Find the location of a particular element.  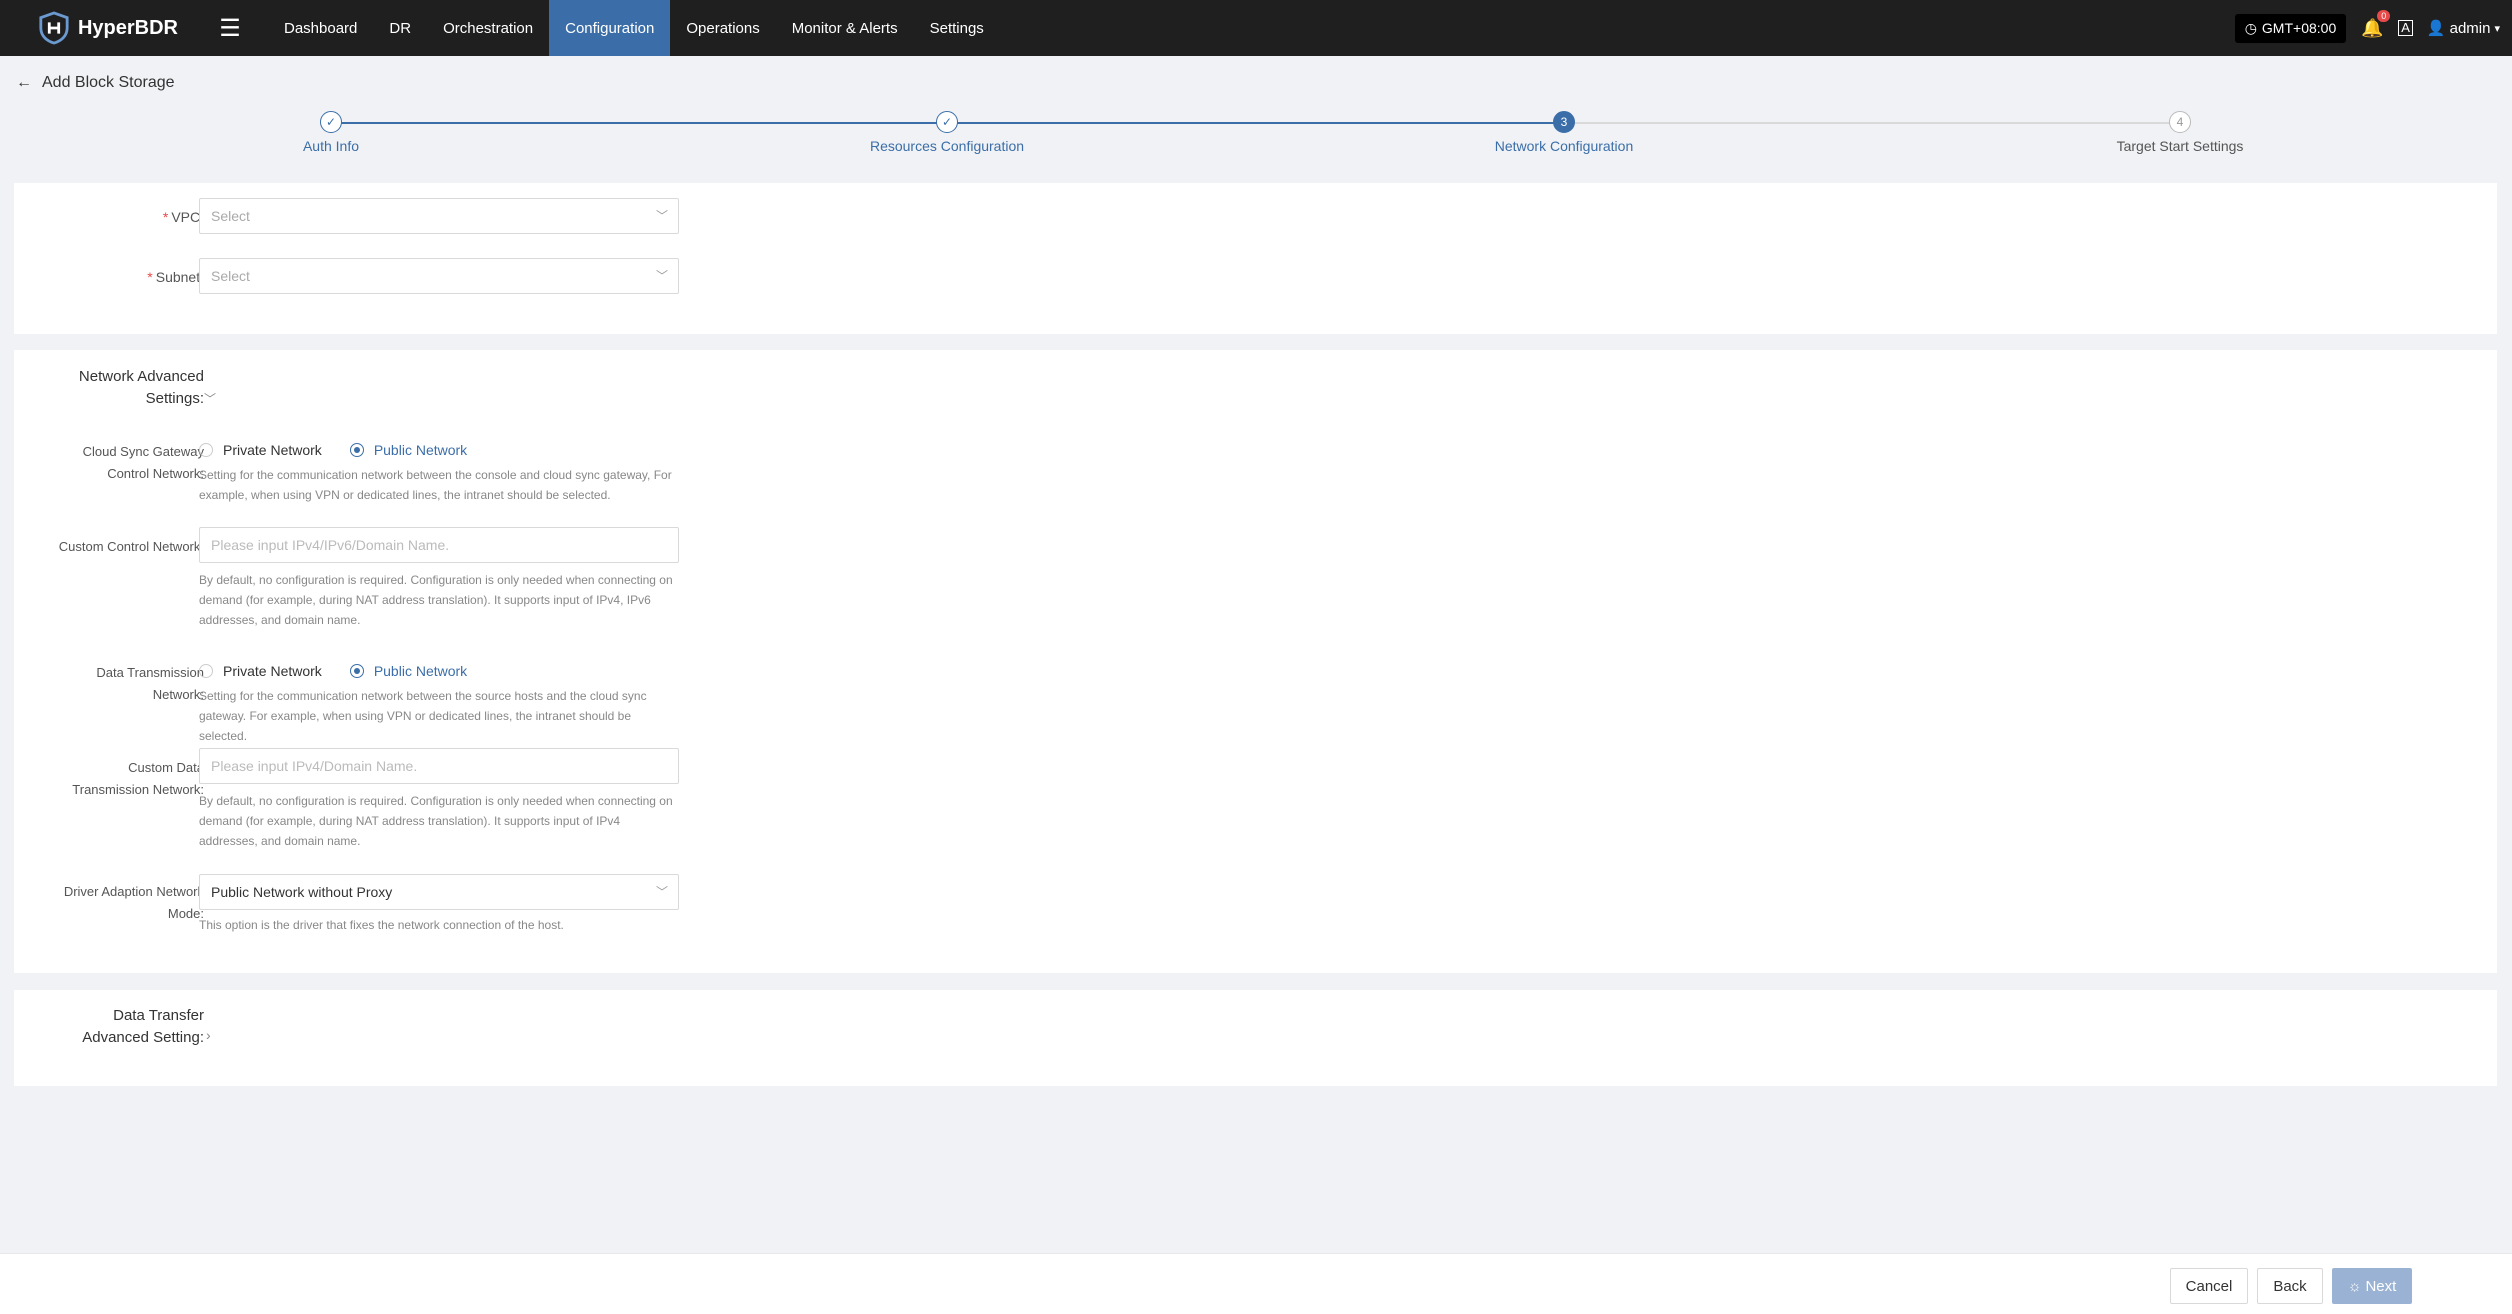

step-network-configuration: 3 Network Configuration is located at coordinates (1564, 132).